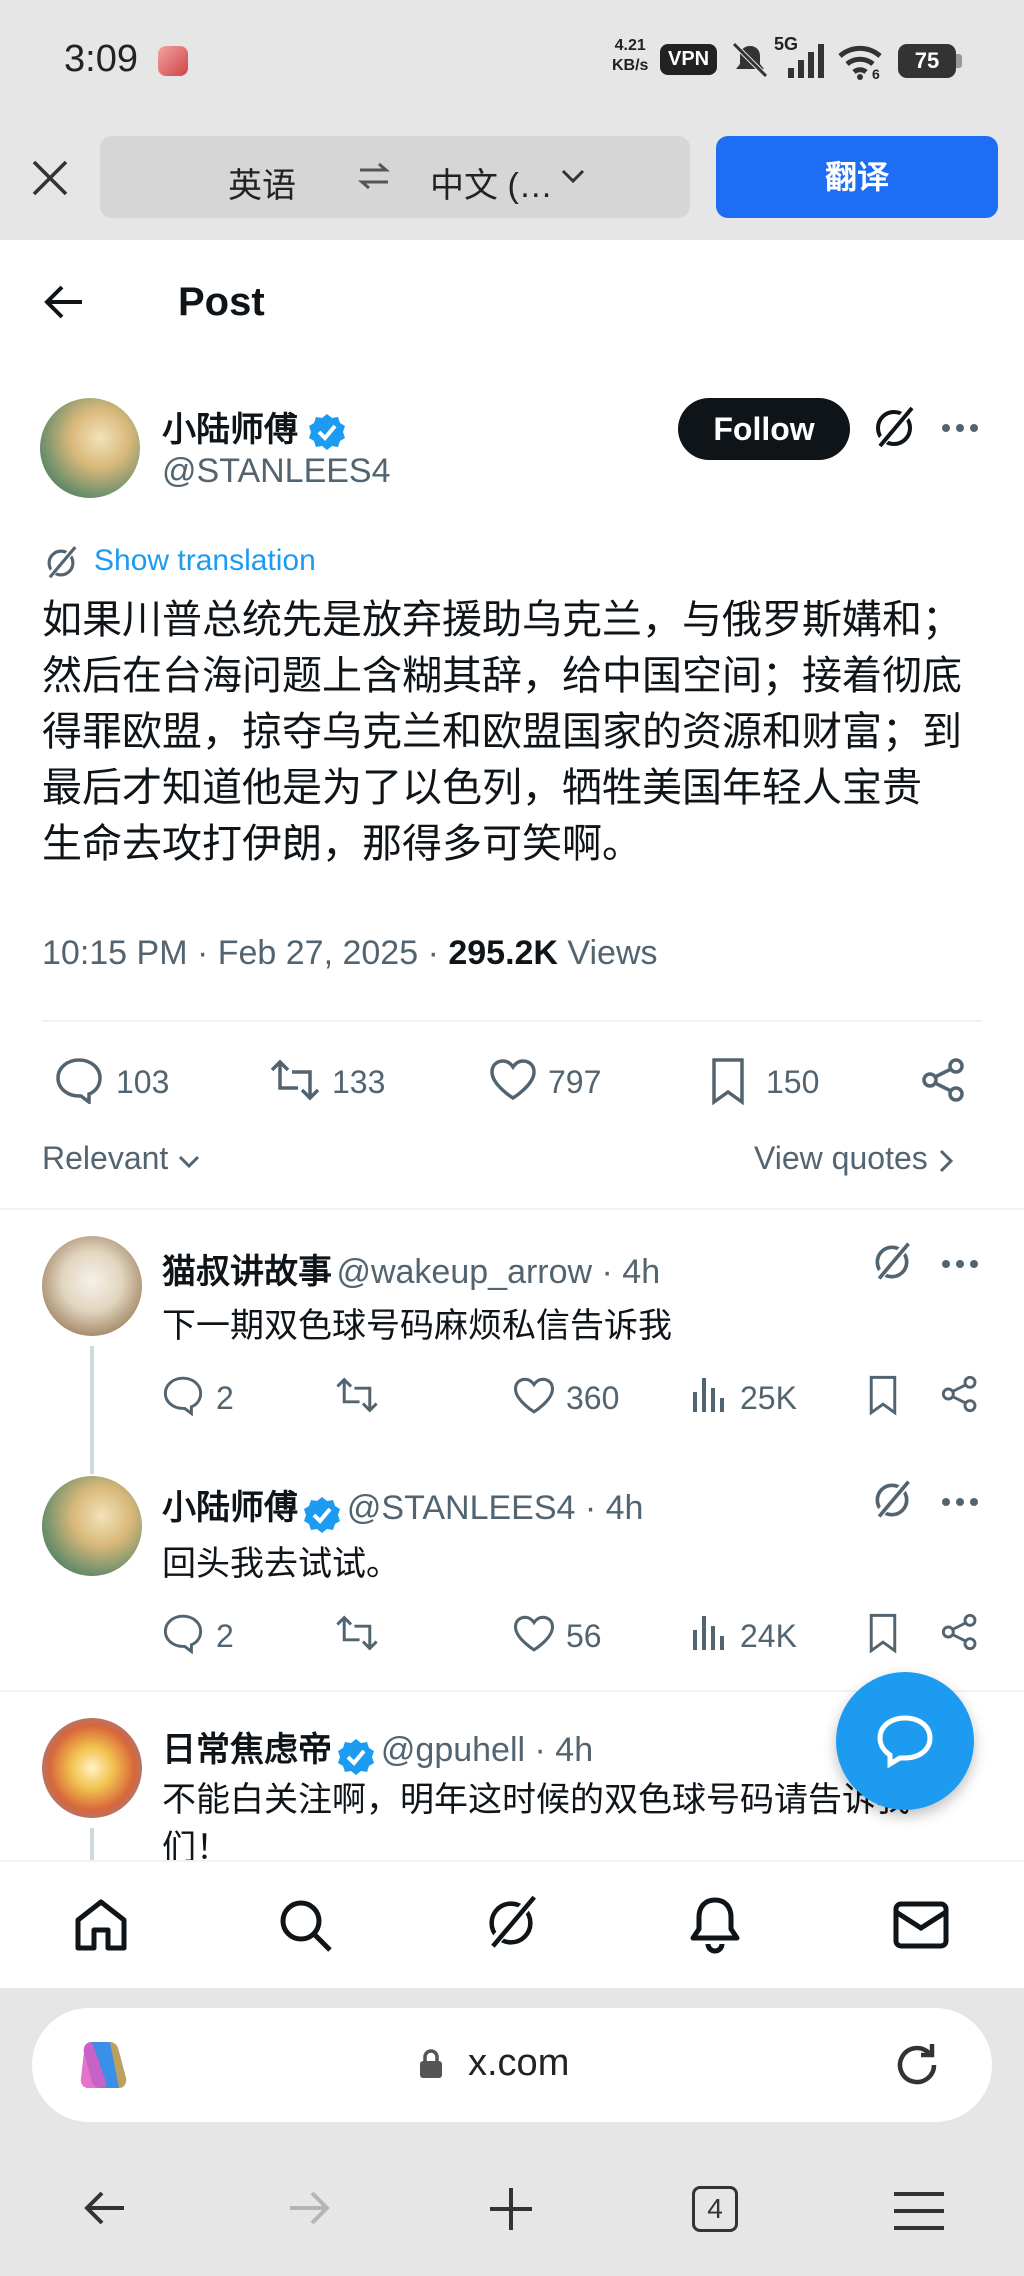  What do you see at coordinates (221, 302) in the screenshot?
I see `page-title: Post` at bounding box center [221, 302].